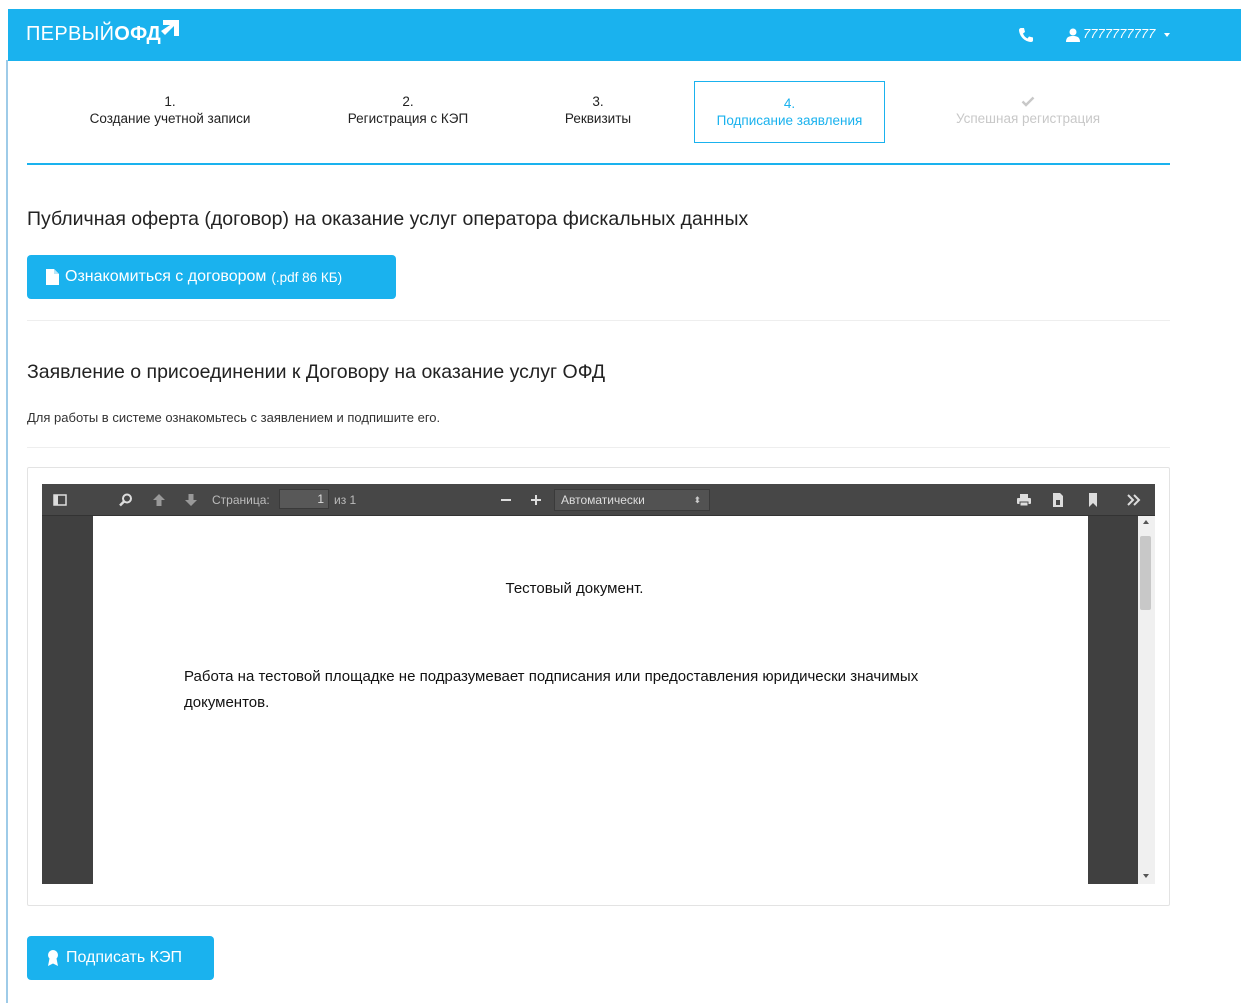  I want to click on user-icon, so click(1073, 35).